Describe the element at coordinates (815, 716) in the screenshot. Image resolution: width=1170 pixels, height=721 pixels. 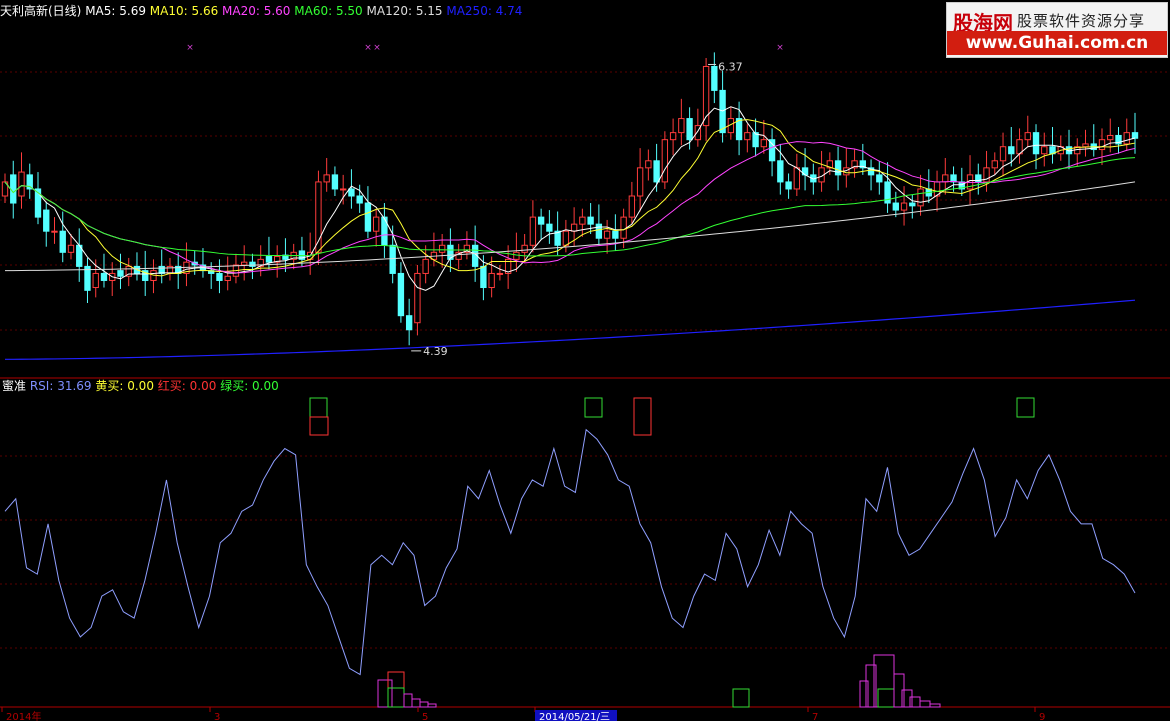
I see `time-label: 7` at that location.